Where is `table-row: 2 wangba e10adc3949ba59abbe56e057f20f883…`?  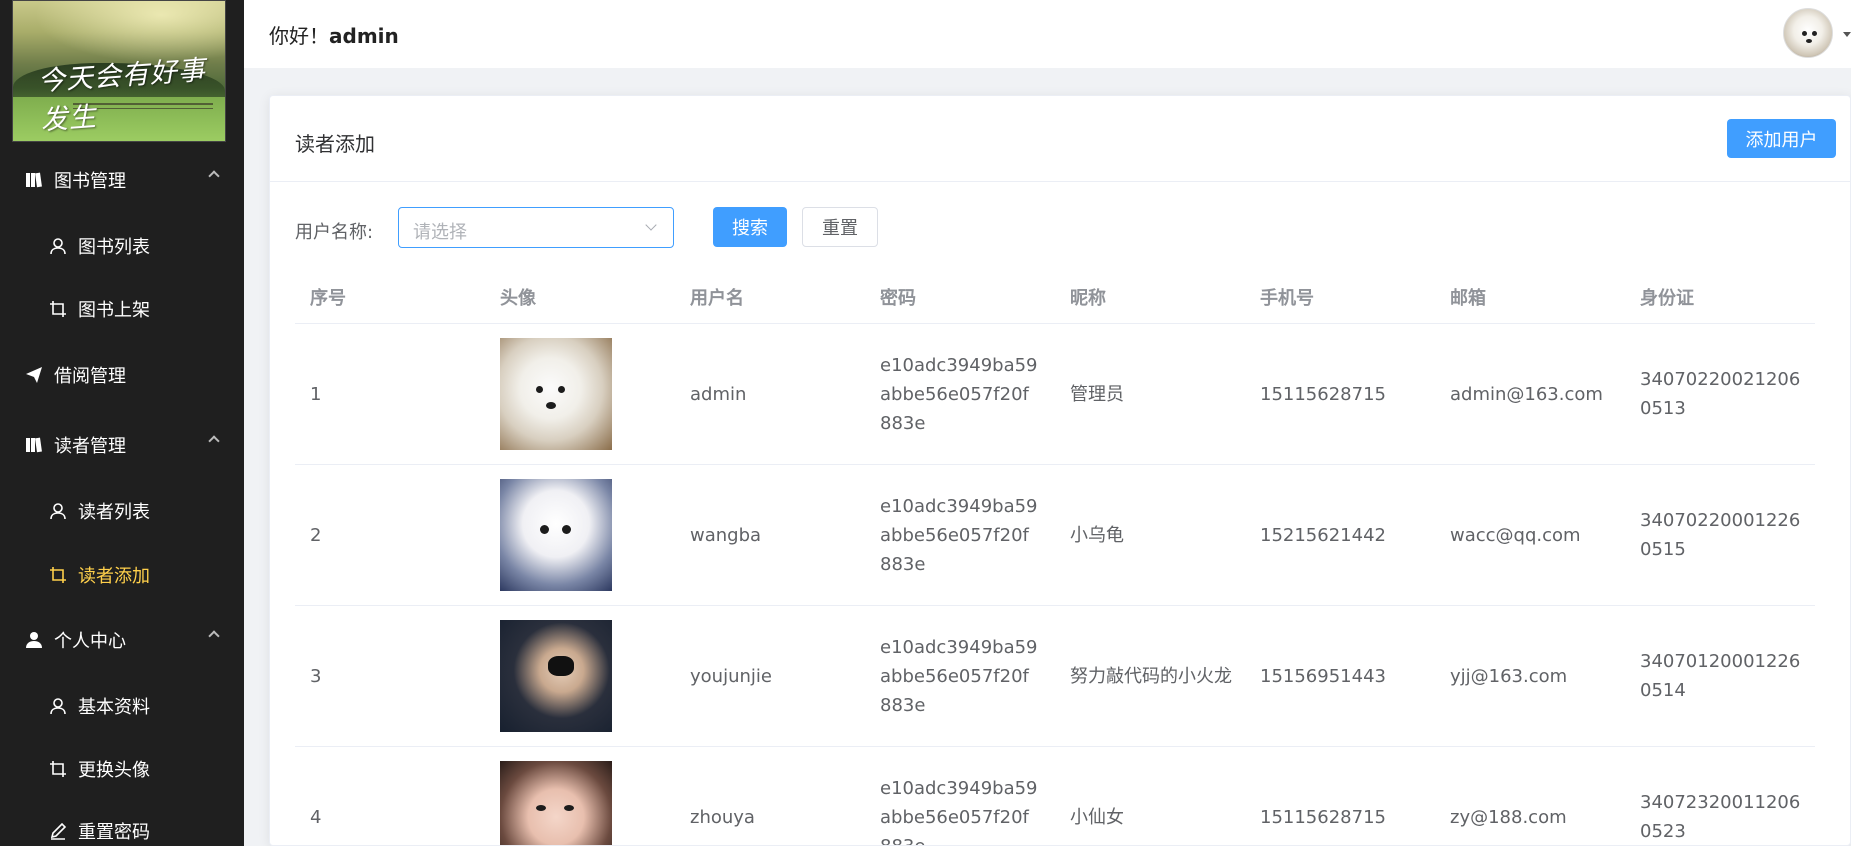 table-row: 2 wangba e10adc3949ba59abbe56e057f20f883… is located at coordinates (1055, 535).